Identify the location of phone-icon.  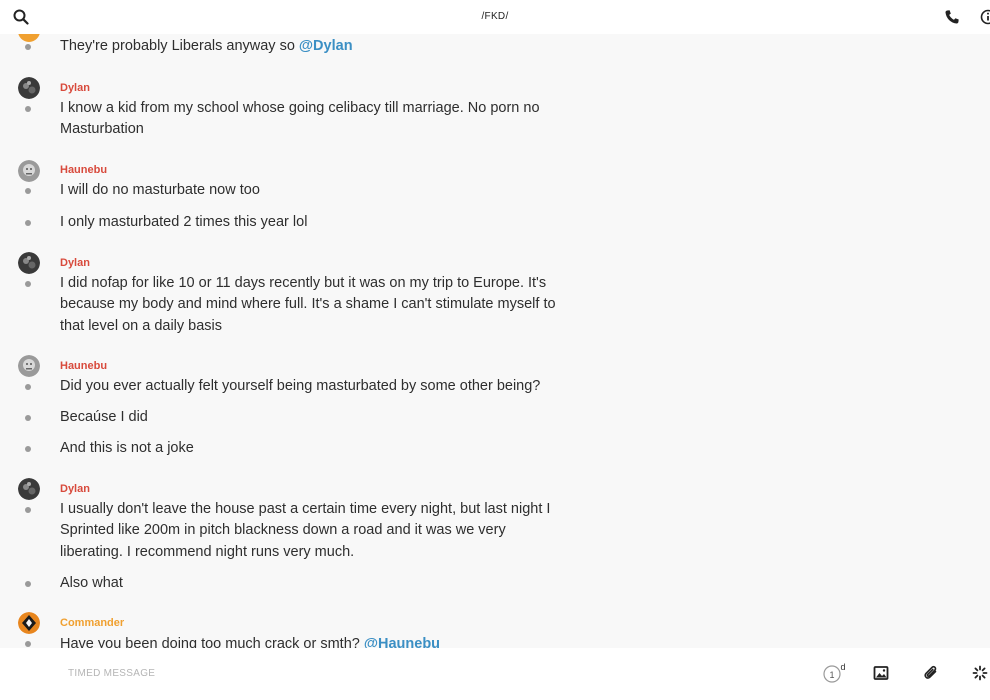
(952, 17).